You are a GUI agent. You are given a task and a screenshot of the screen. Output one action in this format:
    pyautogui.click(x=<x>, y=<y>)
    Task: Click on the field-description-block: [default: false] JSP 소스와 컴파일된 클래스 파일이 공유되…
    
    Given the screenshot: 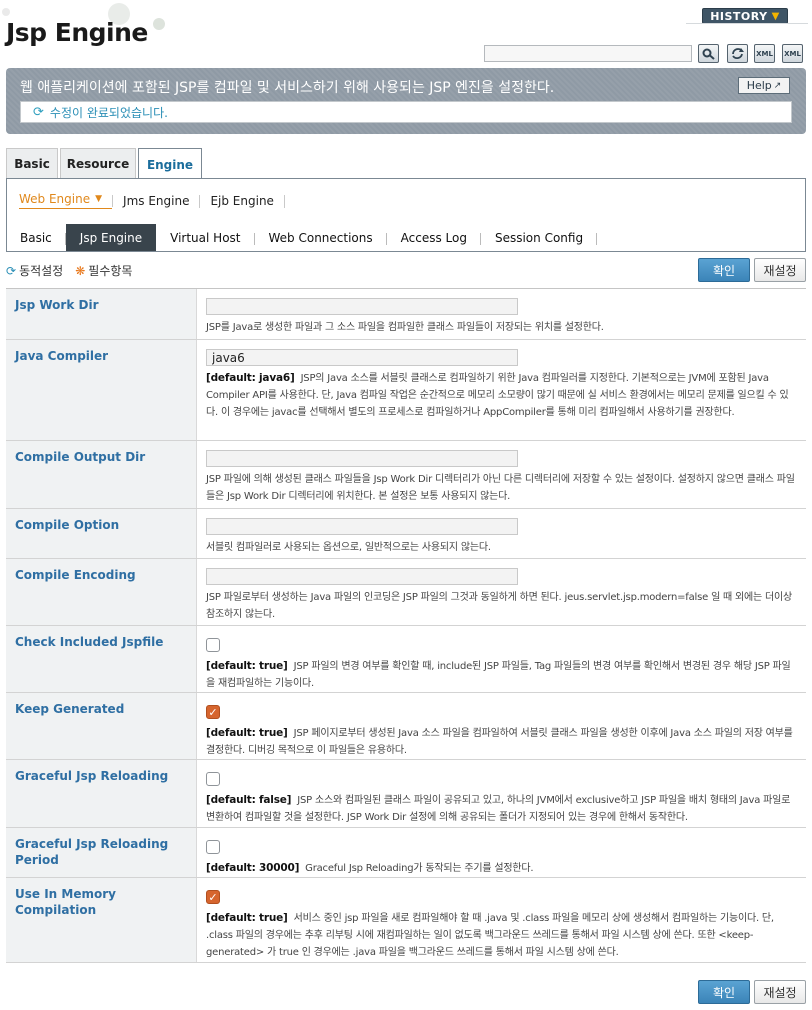 What is the action you would take?
    pyautogui.click(x=501, y=809)
    